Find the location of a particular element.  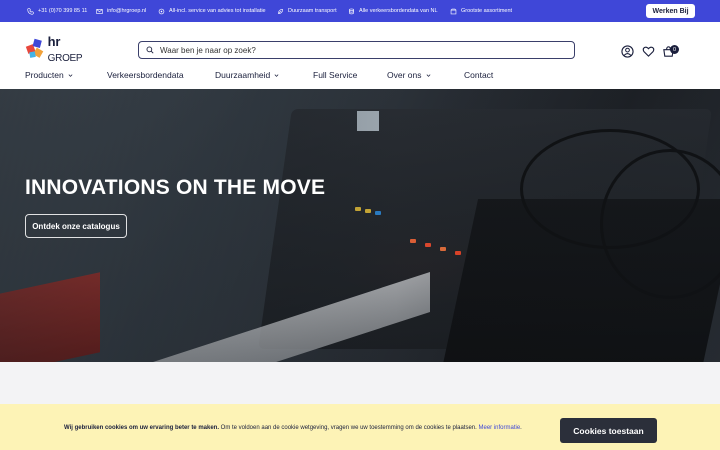

nav-label-over-ons: Over ons is located at coordinates (404, 75).